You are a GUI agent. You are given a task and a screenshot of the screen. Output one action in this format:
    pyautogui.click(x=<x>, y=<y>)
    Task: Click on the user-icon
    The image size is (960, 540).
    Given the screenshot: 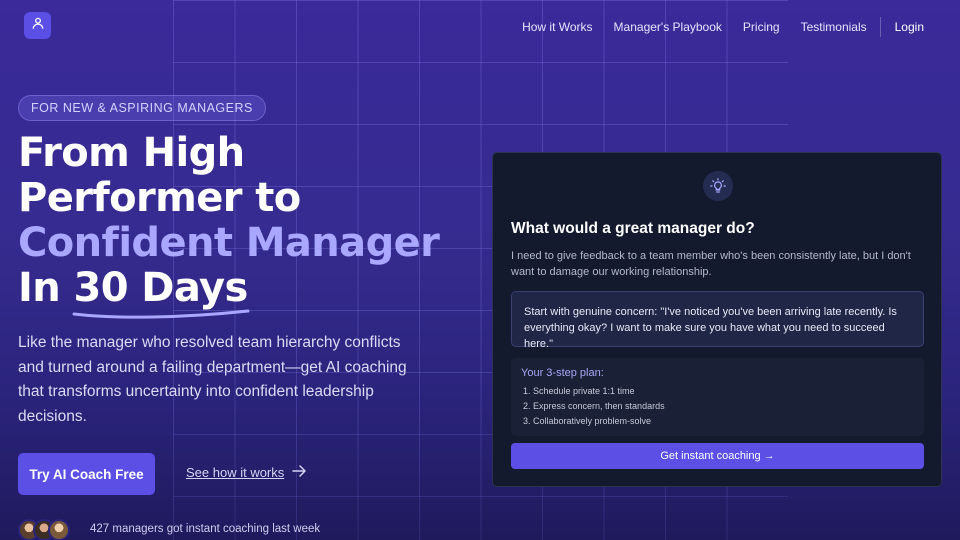 What is the action you would take?
    pyautogui.click(x=38, y=25)
    